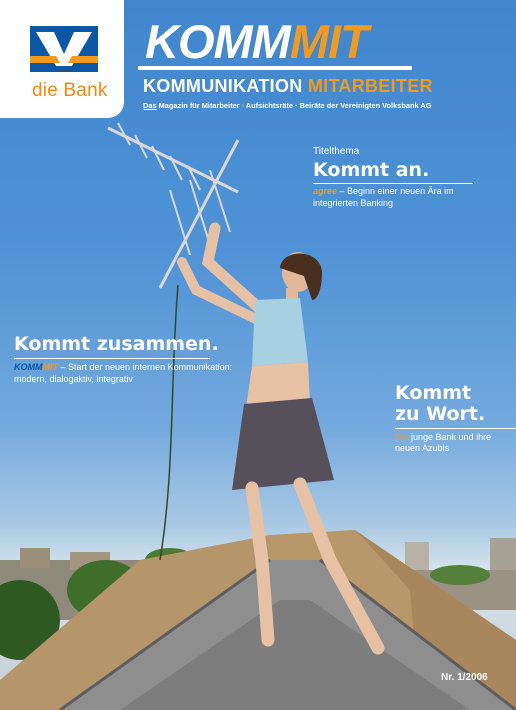 The height and width of the screenshot is (710, 516). What do you see at coordinates (336, 151) in the screenshot?
I see `story-kicker: Titelthema` at bounding box center [336, 151].